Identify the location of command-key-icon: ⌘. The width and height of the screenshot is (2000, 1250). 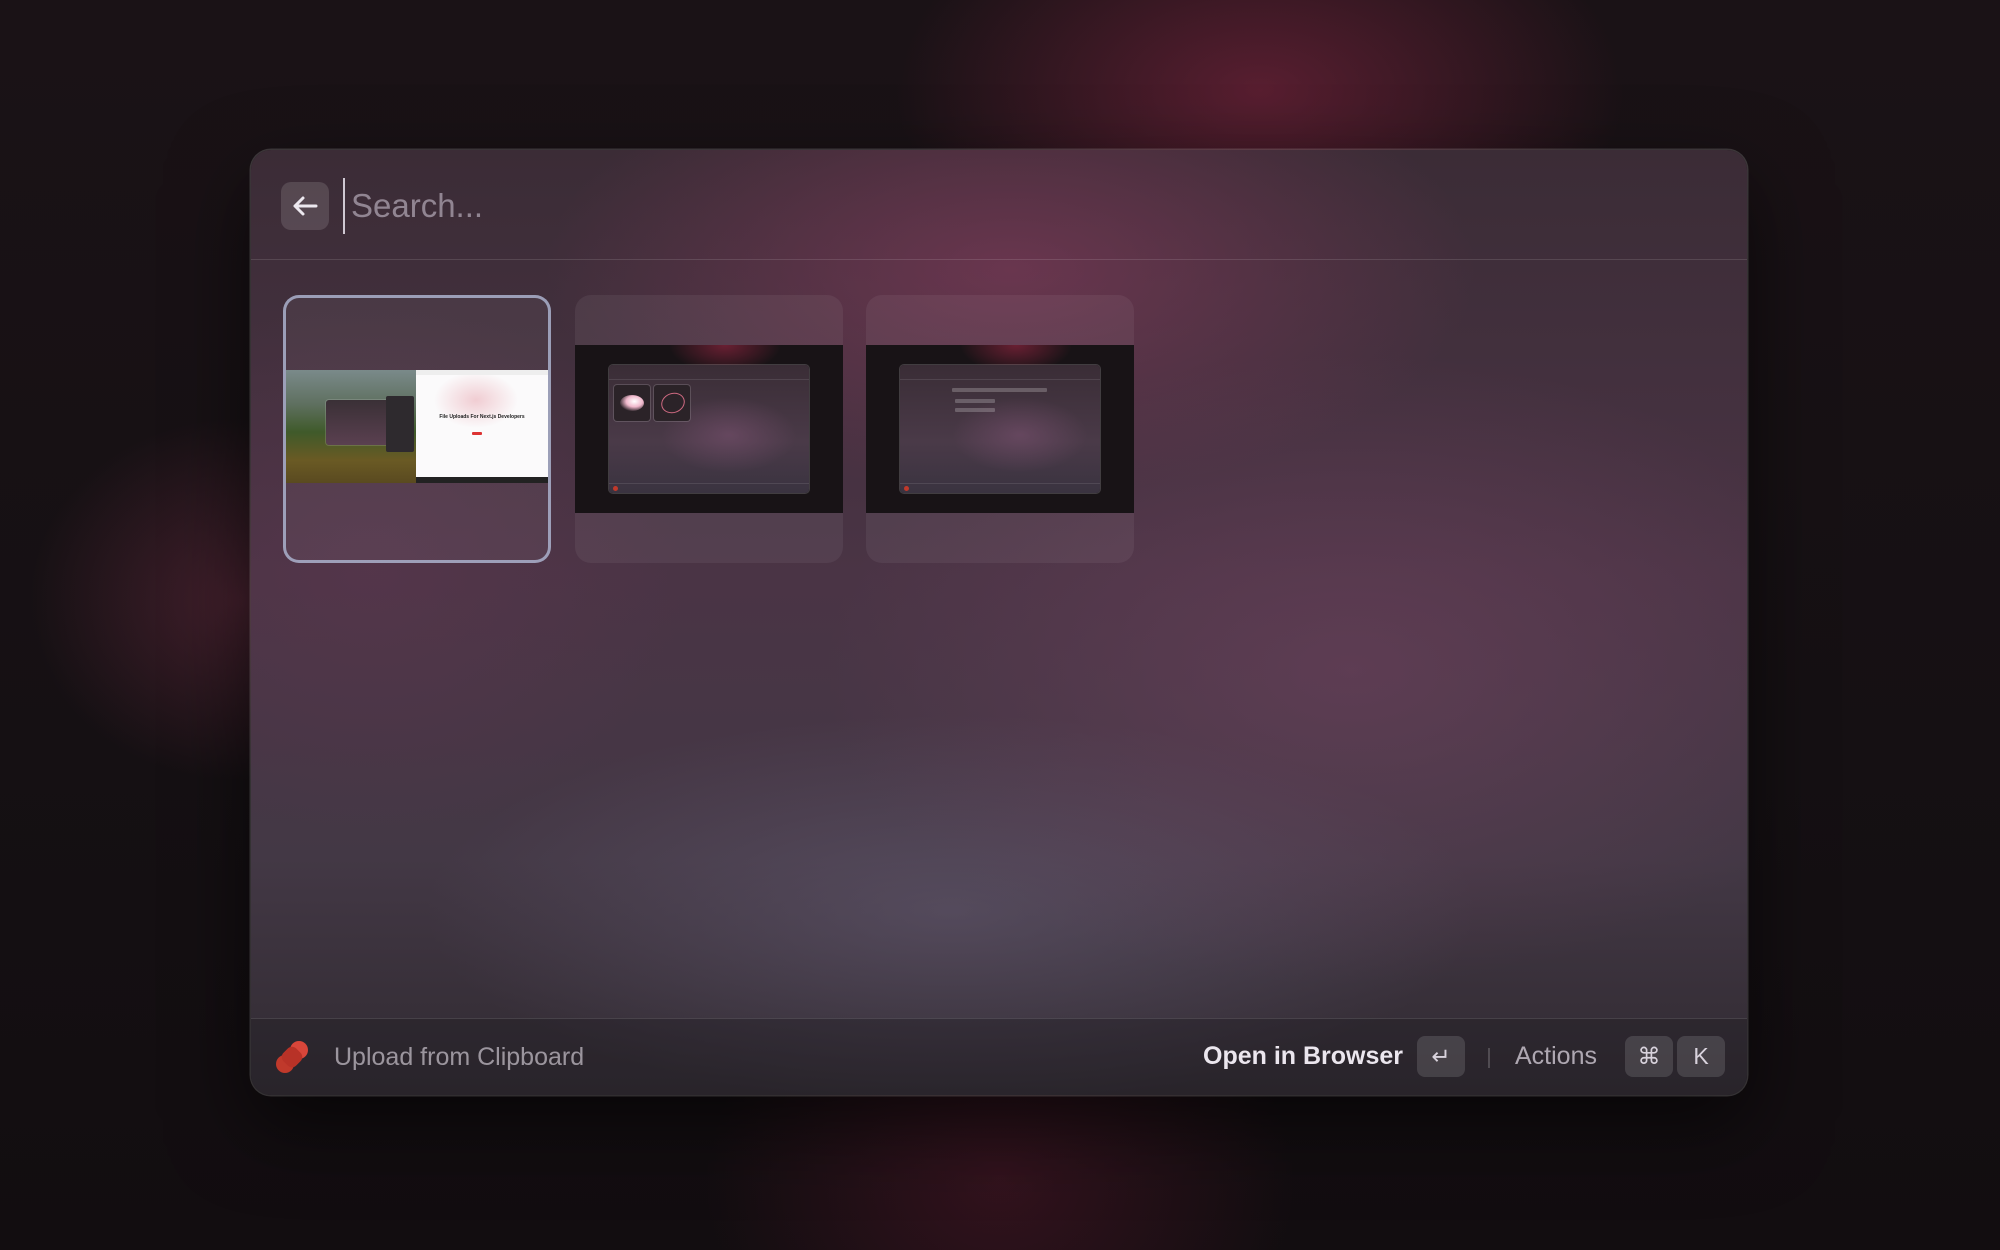
(1649, 1056).